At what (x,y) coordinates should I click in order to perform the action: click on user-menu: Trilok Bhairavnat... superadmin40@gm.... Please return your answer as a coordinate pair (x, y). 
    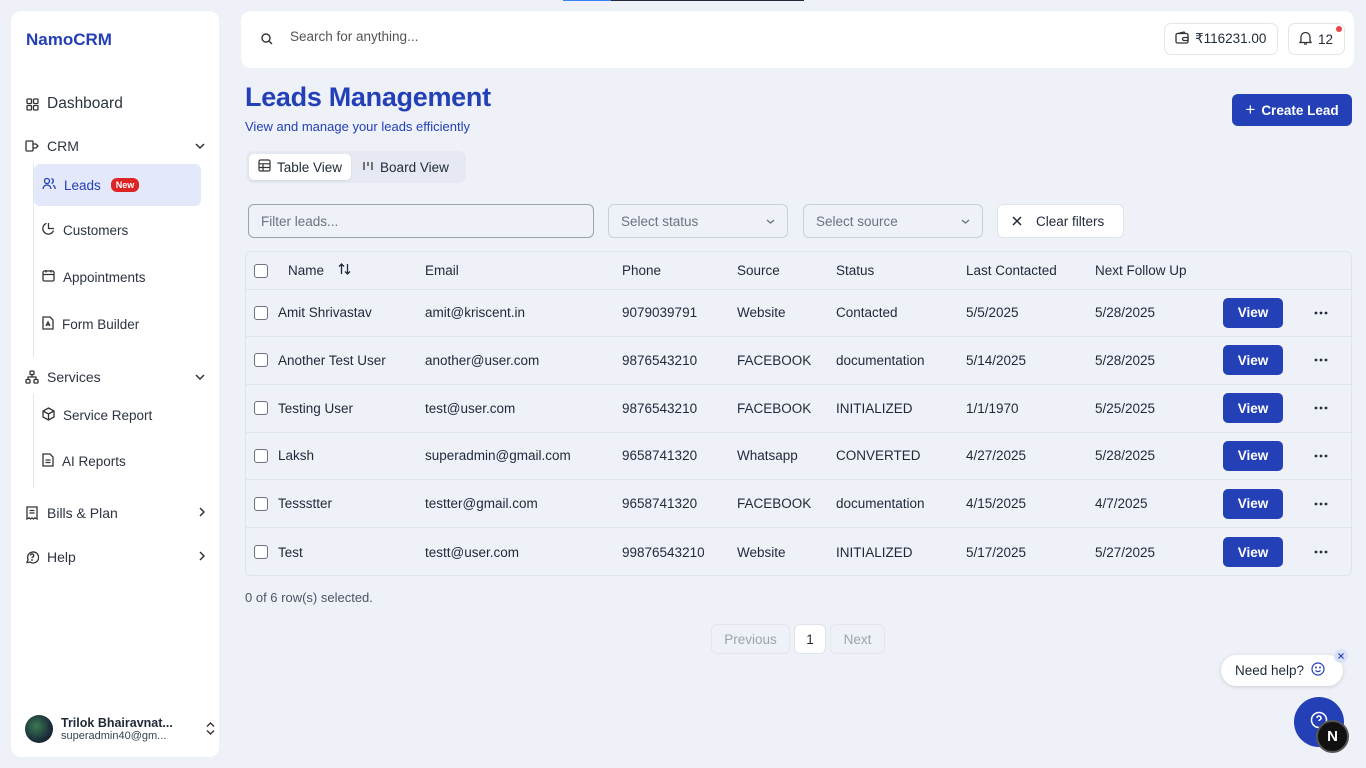
    Looking at the image, I should click on (120, 729).